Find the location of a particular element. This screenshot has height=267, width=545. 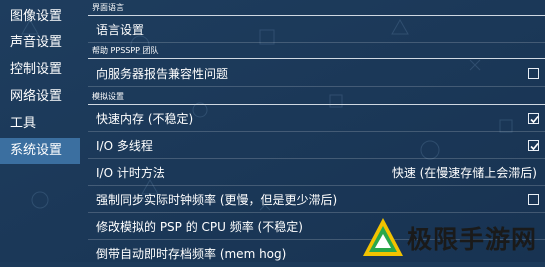

section-header-emulation: 模拟设置 is located at coordinates (316, 98).